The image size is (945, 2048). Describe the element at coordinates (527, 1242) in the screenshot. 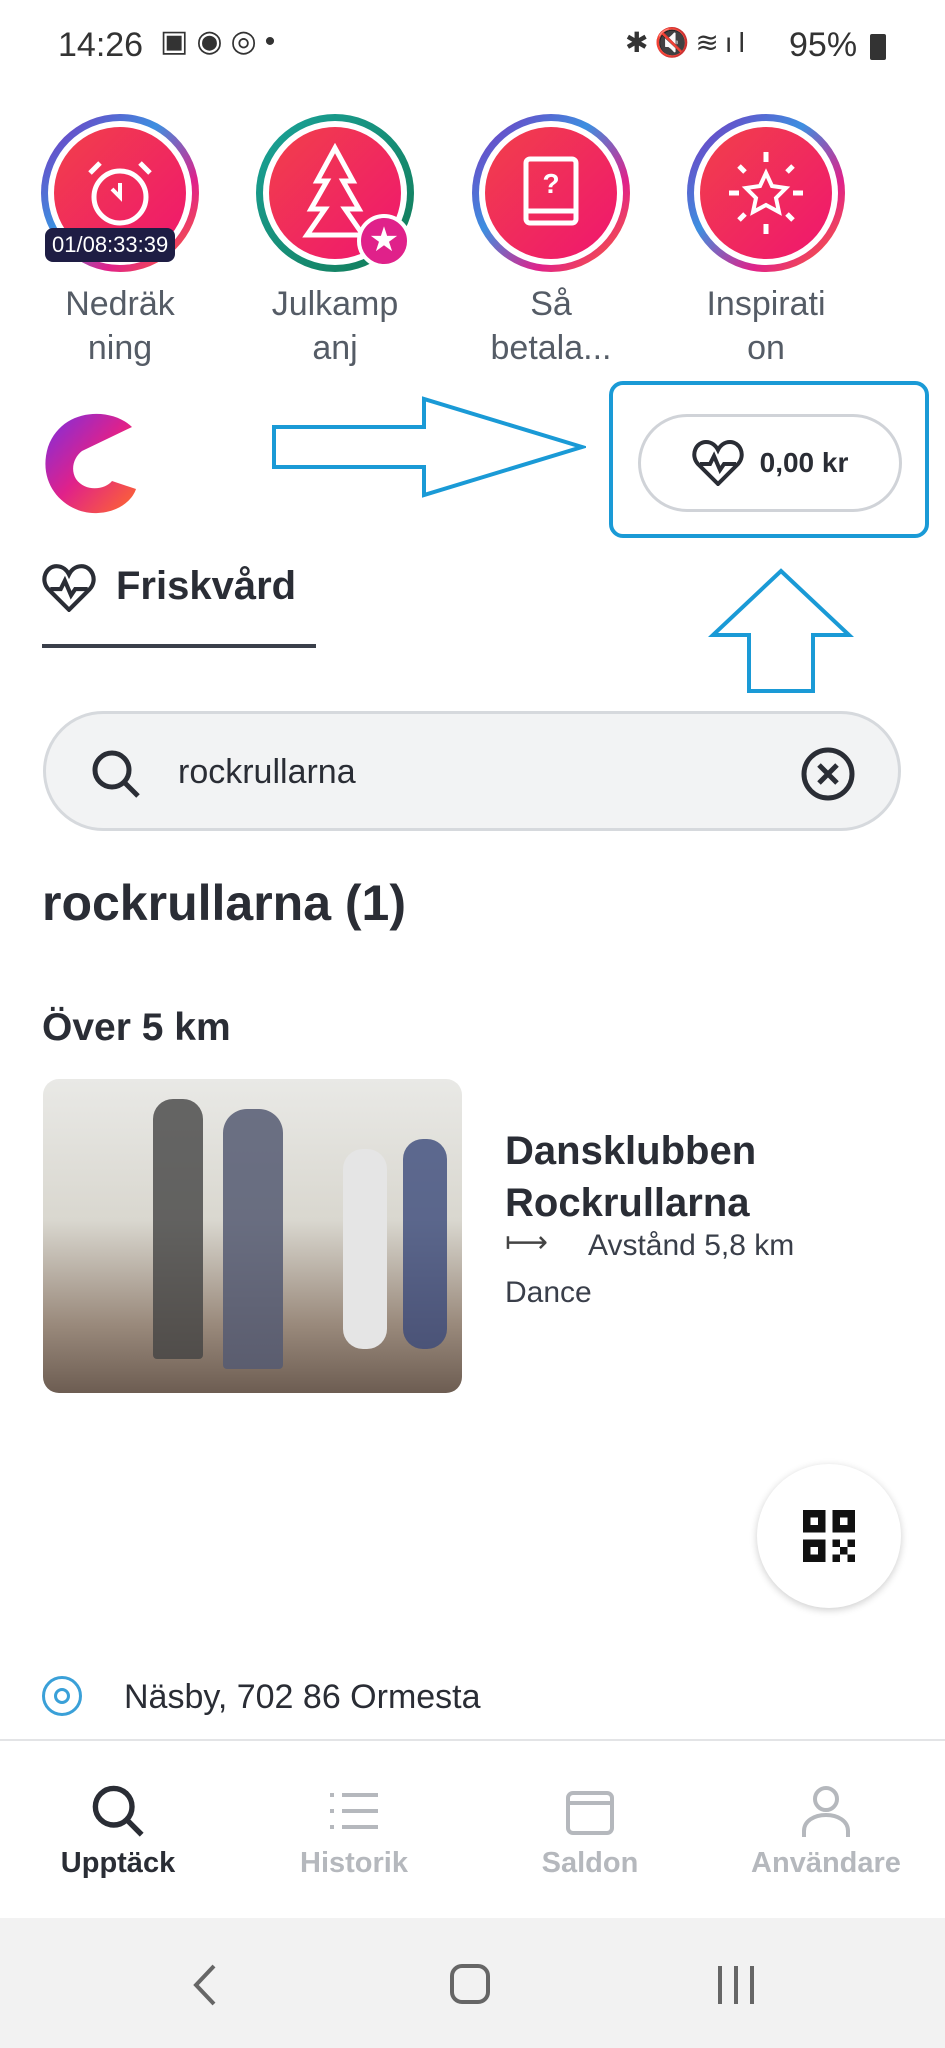

I see `distance-arrow-icon: ⟼` at that location.